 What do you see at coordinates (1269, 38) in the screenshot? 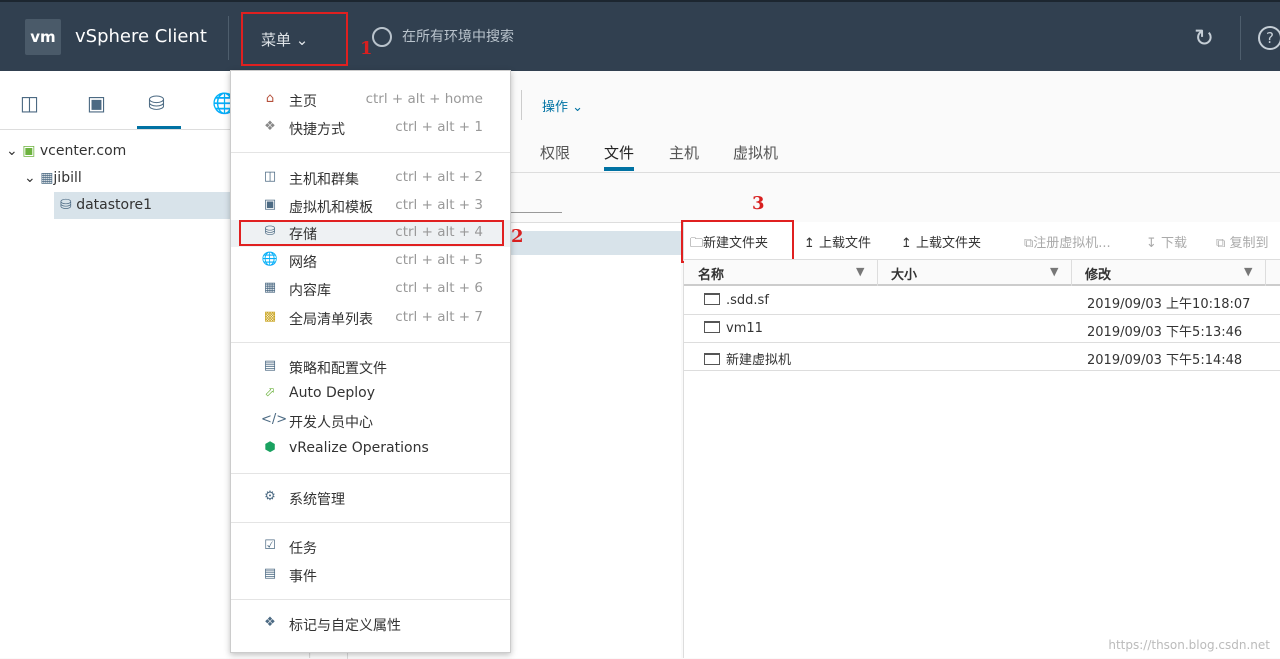
I see `help-icon: ?` at bounding box center [1269, 38].